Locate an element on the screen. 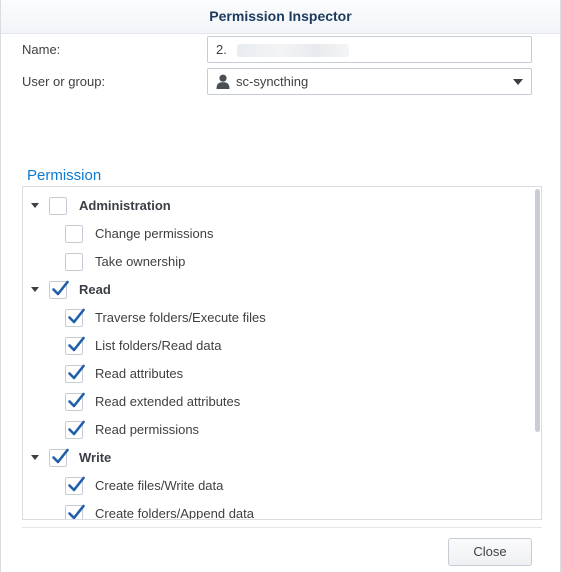  redacted-name-blur is located at coordinates (292, 51).